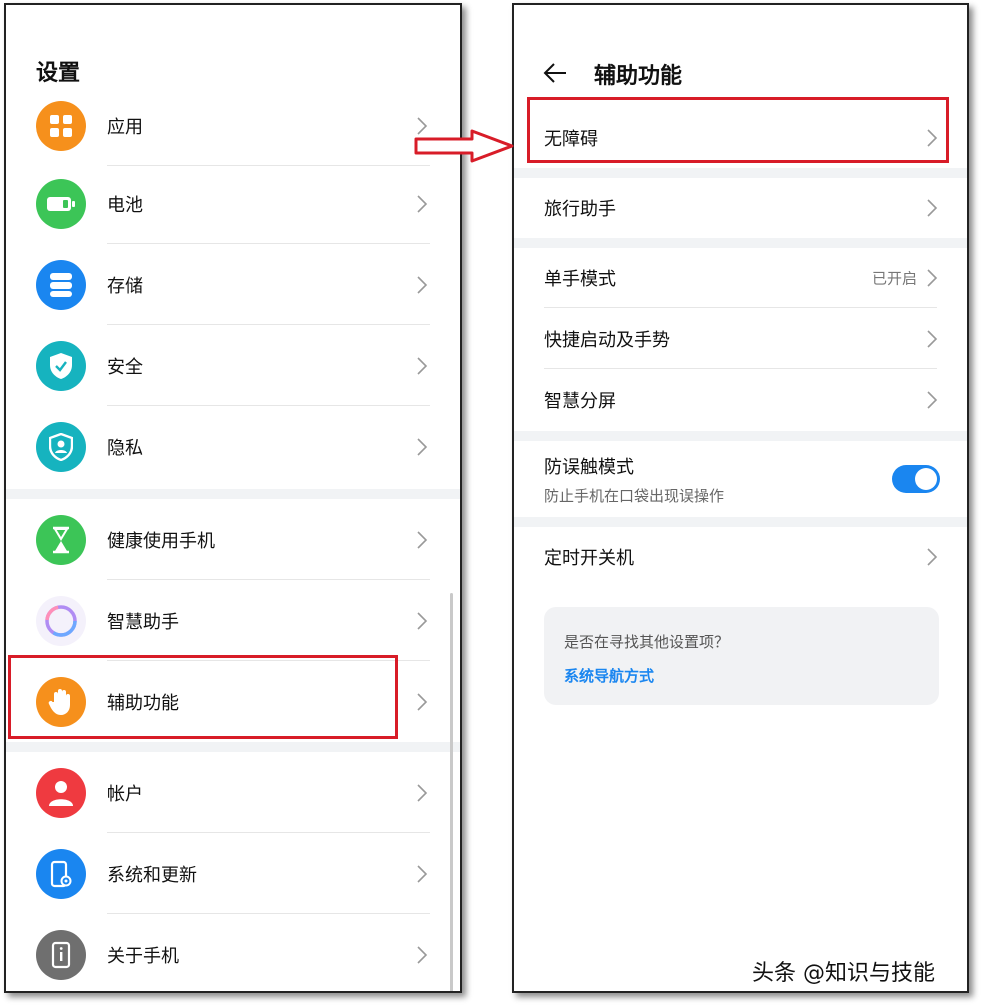 The height and width of the screenshot is (1005, 981). I want to click on settings-item-label: 隐私, so click(125, 448).